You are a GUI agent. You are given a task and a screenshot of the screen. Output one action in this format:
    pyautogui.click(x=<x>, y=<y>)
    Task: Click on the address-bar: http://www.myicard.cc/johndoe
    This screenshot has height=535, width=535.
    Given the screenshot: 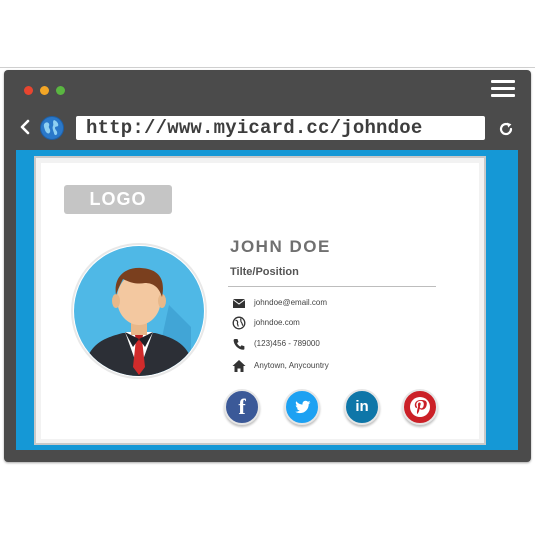 What is the action you would take?
    pyautogui.click(x=280, y=128)
    